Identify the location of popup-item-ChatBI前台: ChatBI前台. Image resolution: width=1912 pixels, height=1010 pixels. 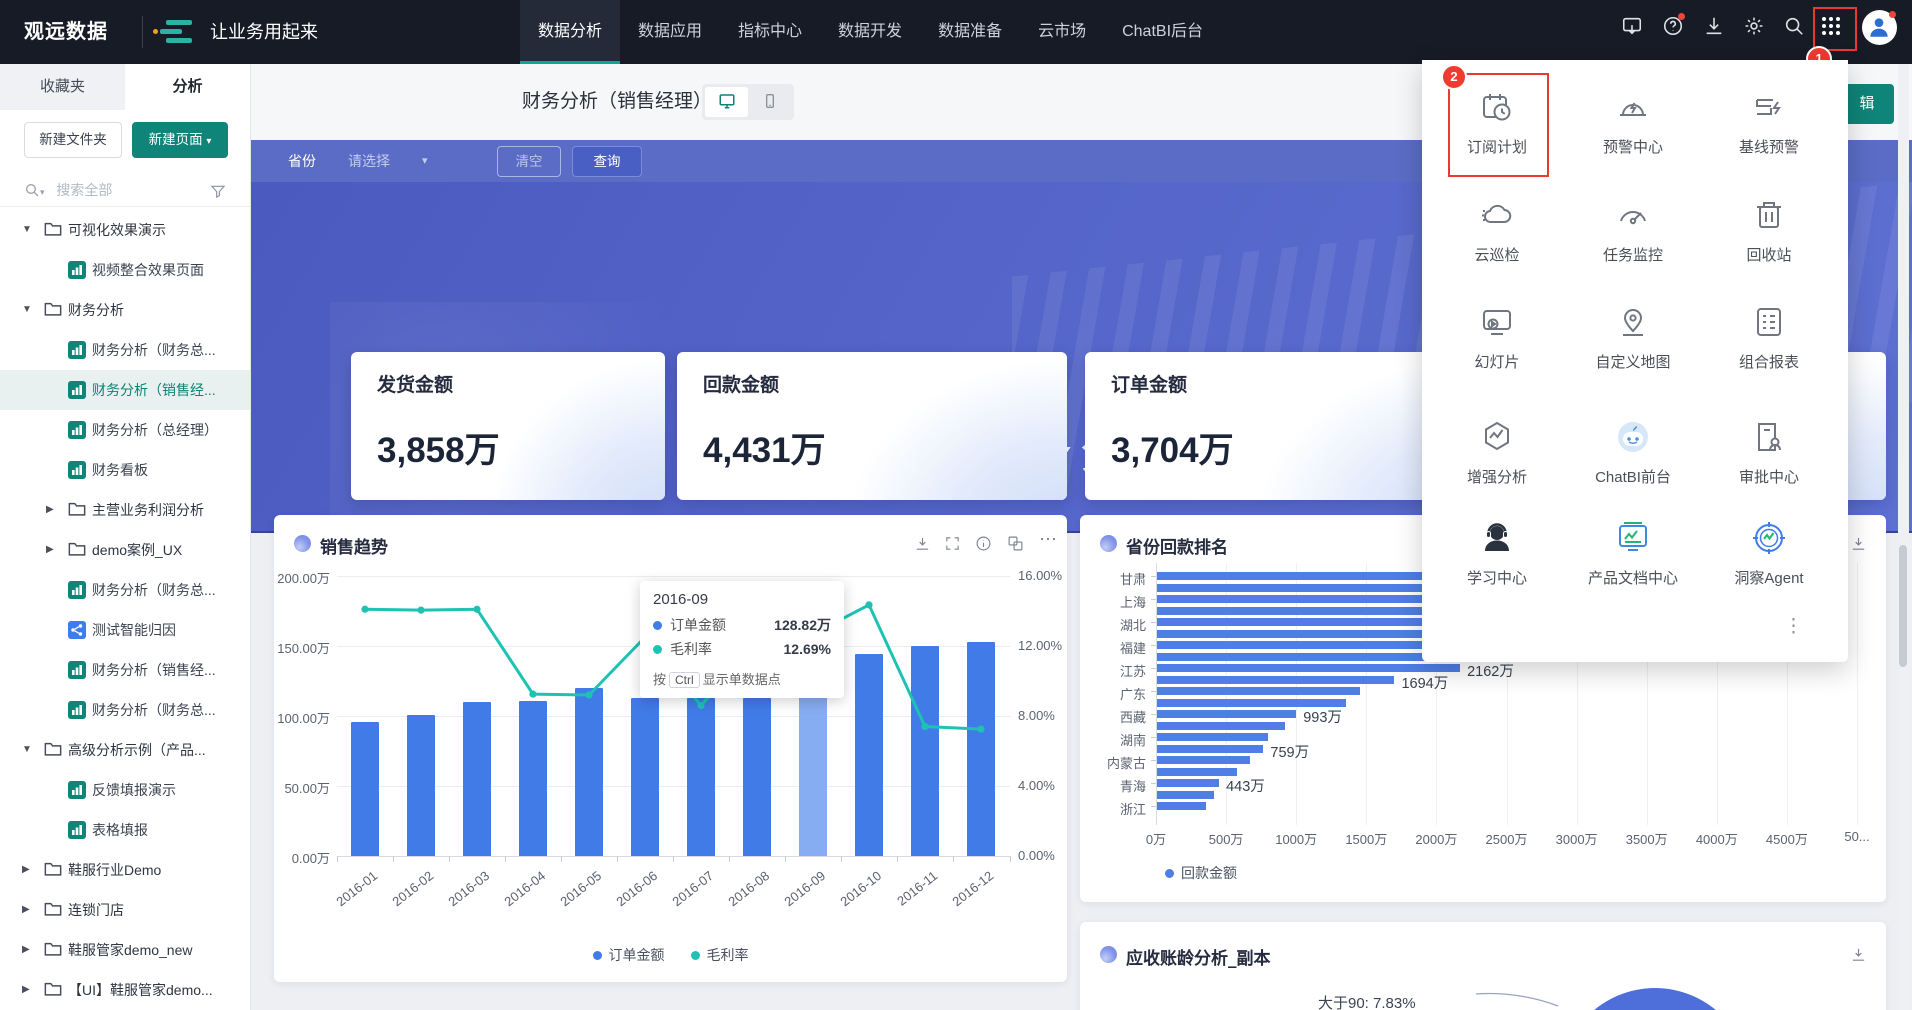
(1633, 453).